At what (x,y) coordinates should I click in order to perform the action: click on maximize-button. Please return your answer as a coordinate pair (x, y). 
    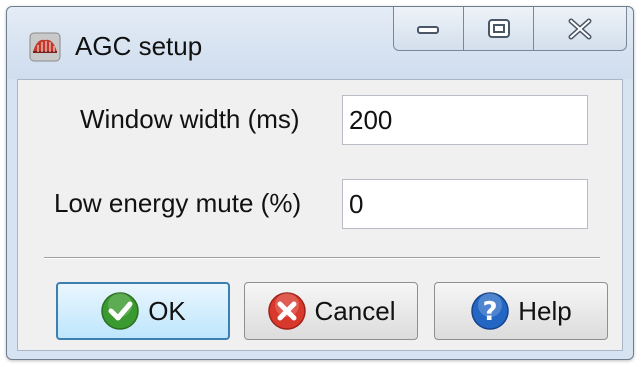
    Looking at the image, I should click on (499, 28).